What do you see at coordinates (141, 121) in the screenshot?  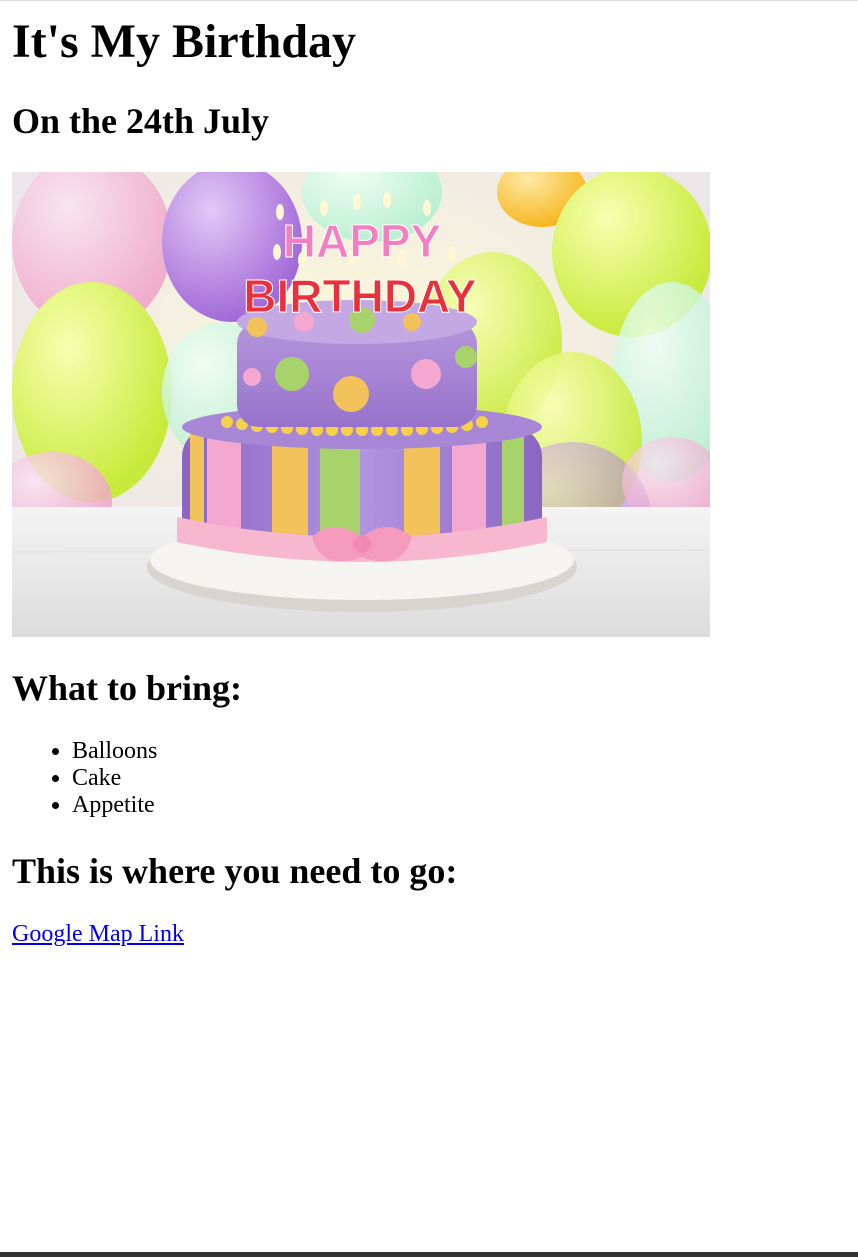 I see `page-subtitle: On the 24th July` at bounding box center [141, 121].